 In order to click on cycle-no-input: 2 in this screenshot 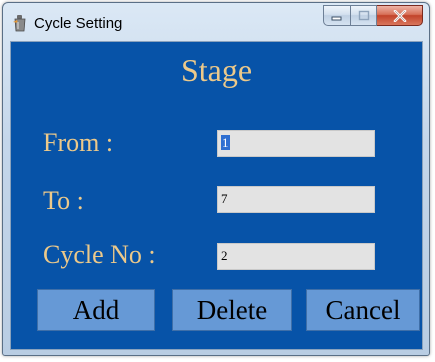, I will do `click(296, 256)`.